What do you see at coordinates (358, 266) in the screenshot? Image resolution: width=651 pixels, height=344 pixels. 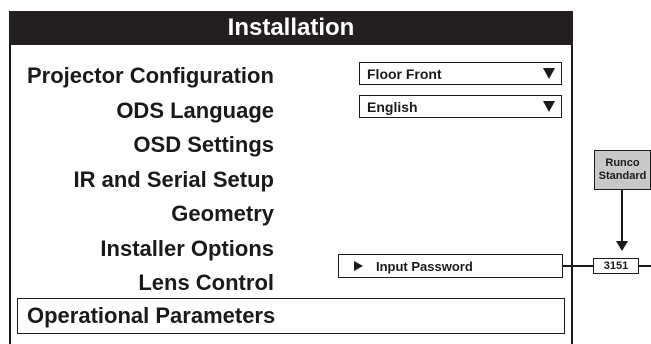 I see `play-arrow-icon` at bounding box center [358, 266].